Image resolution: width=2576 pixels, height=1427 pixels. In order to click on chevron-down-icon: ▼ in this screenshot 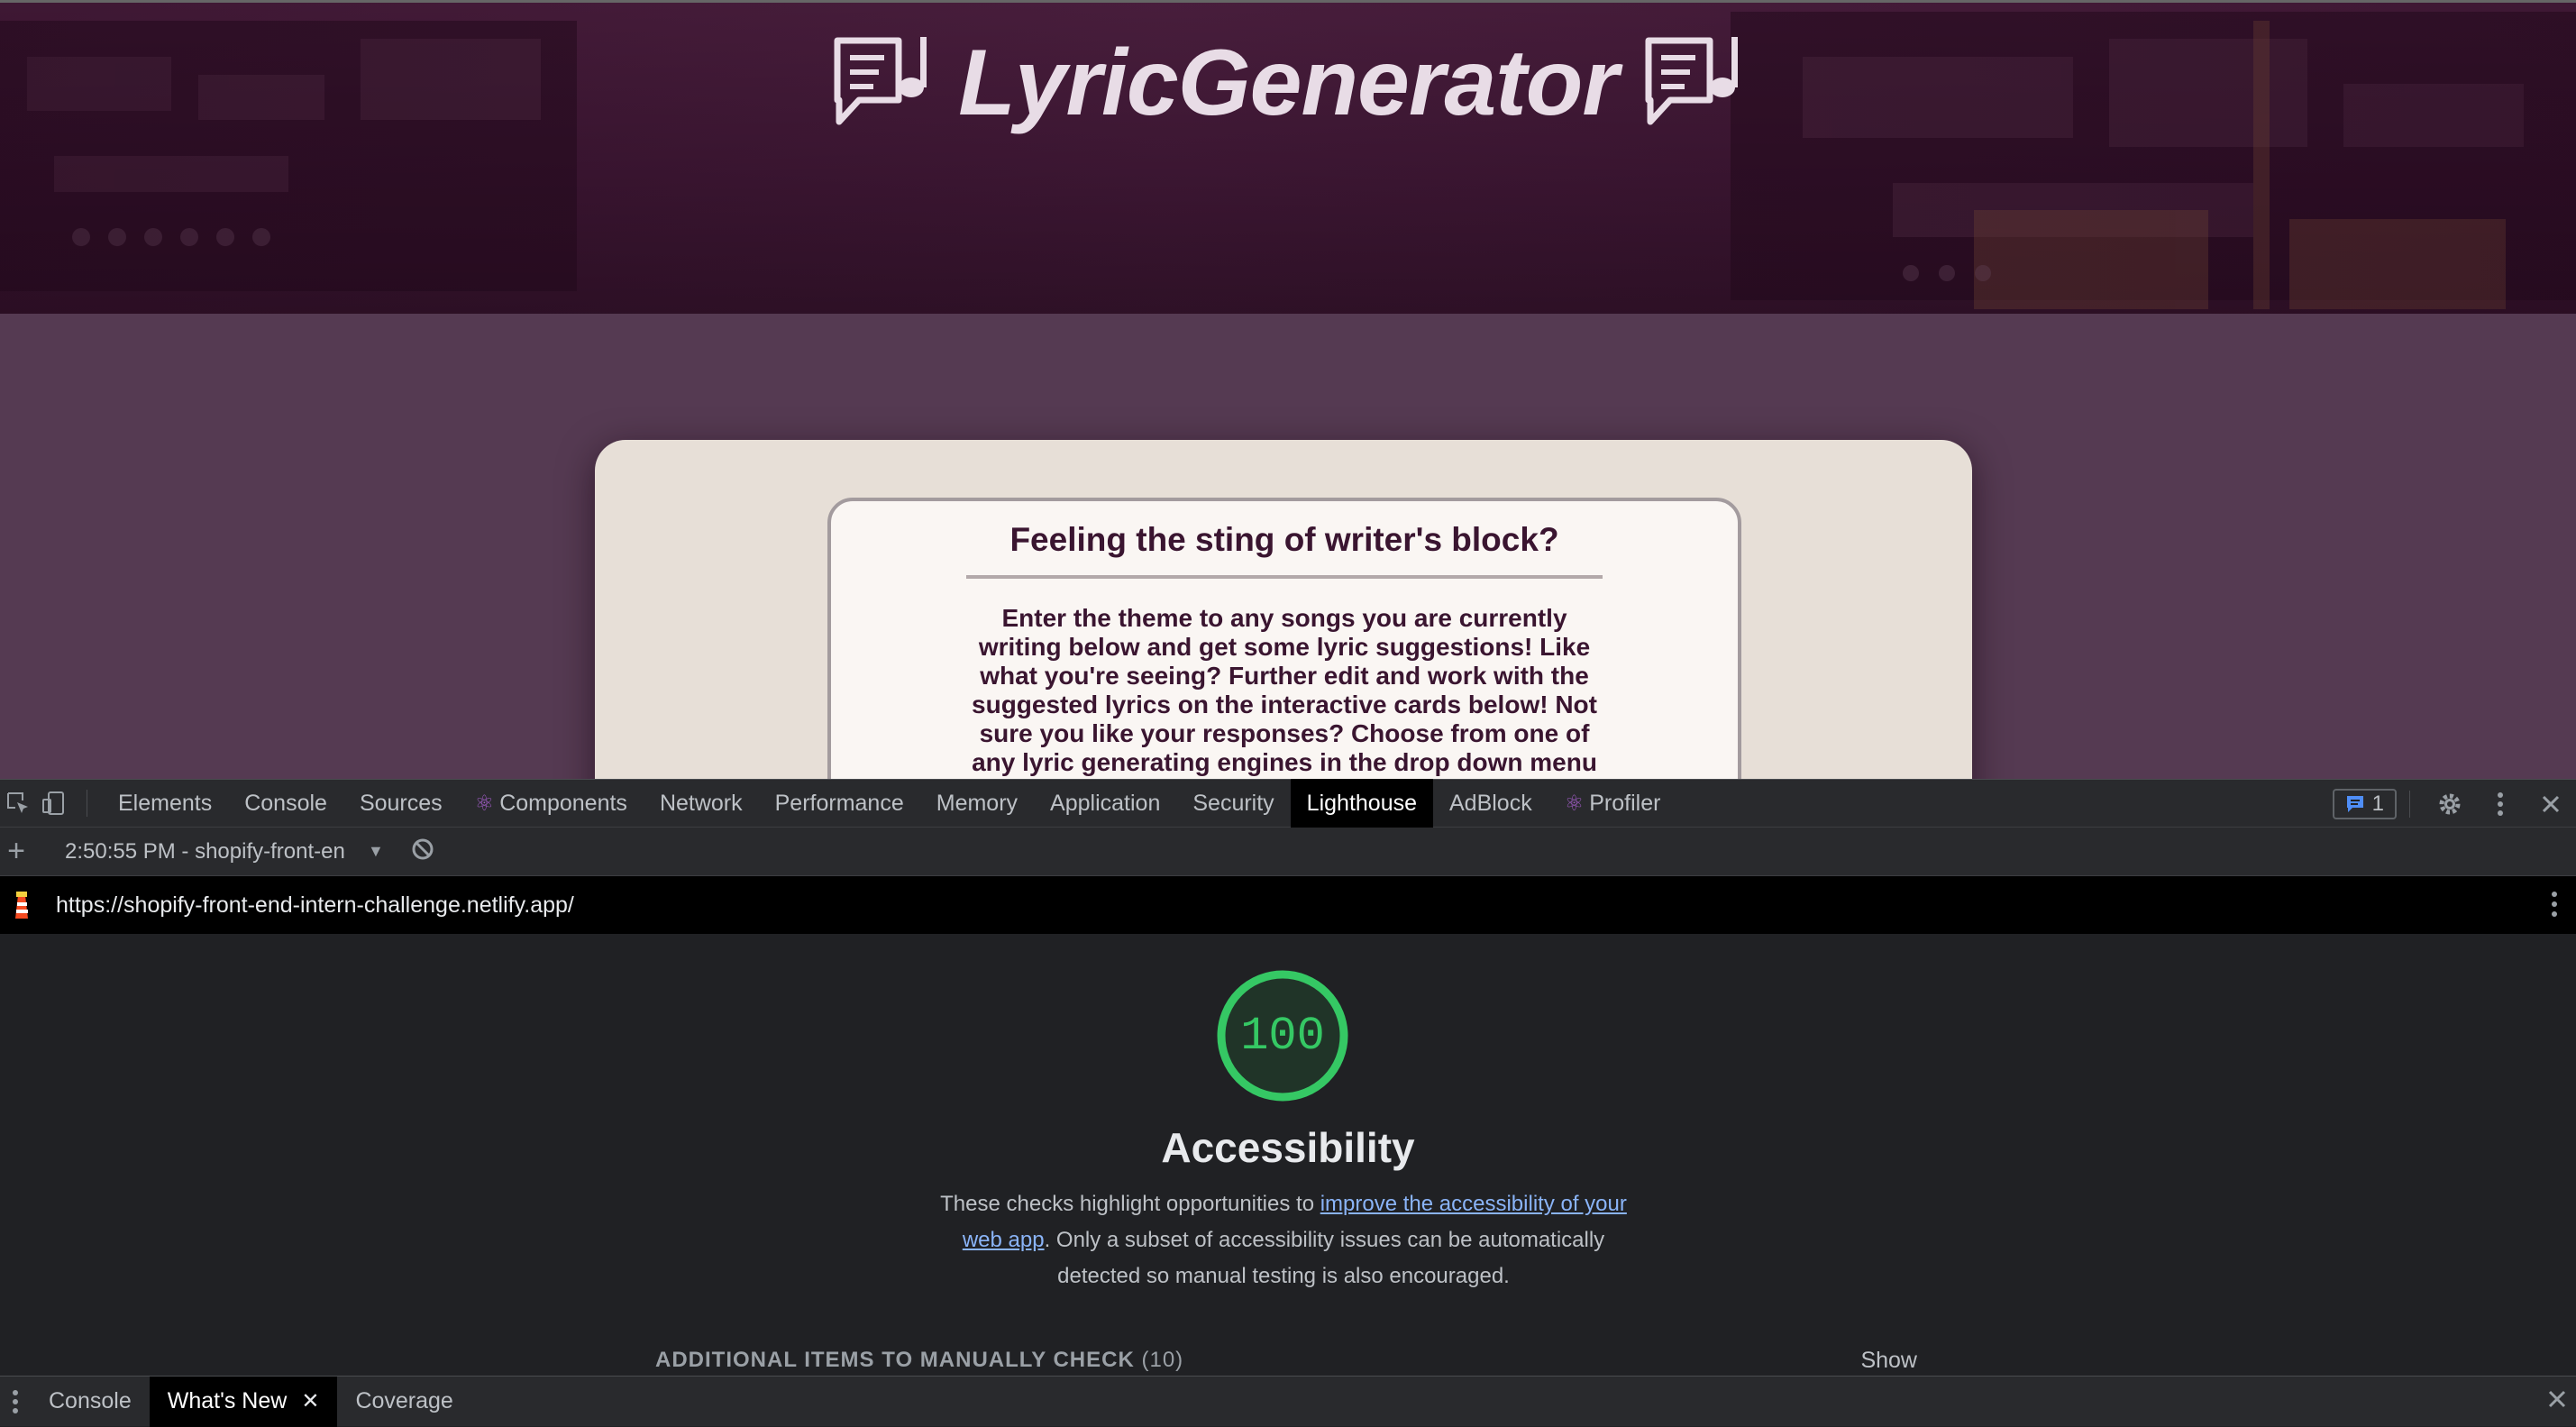, I will do `click(376, 851)`.